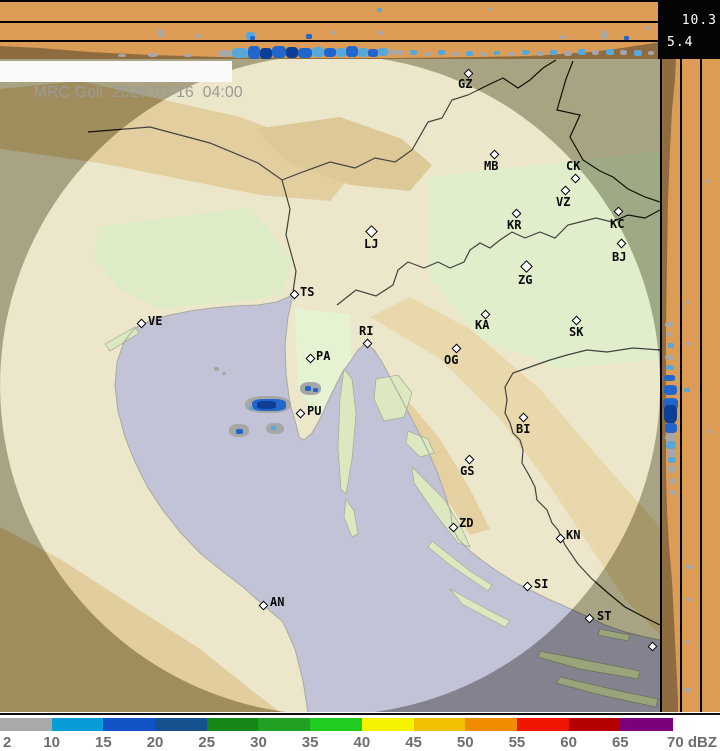 This screenshot has height=751, width=720. I want to click on city-label: BJ, so click(619, 257).